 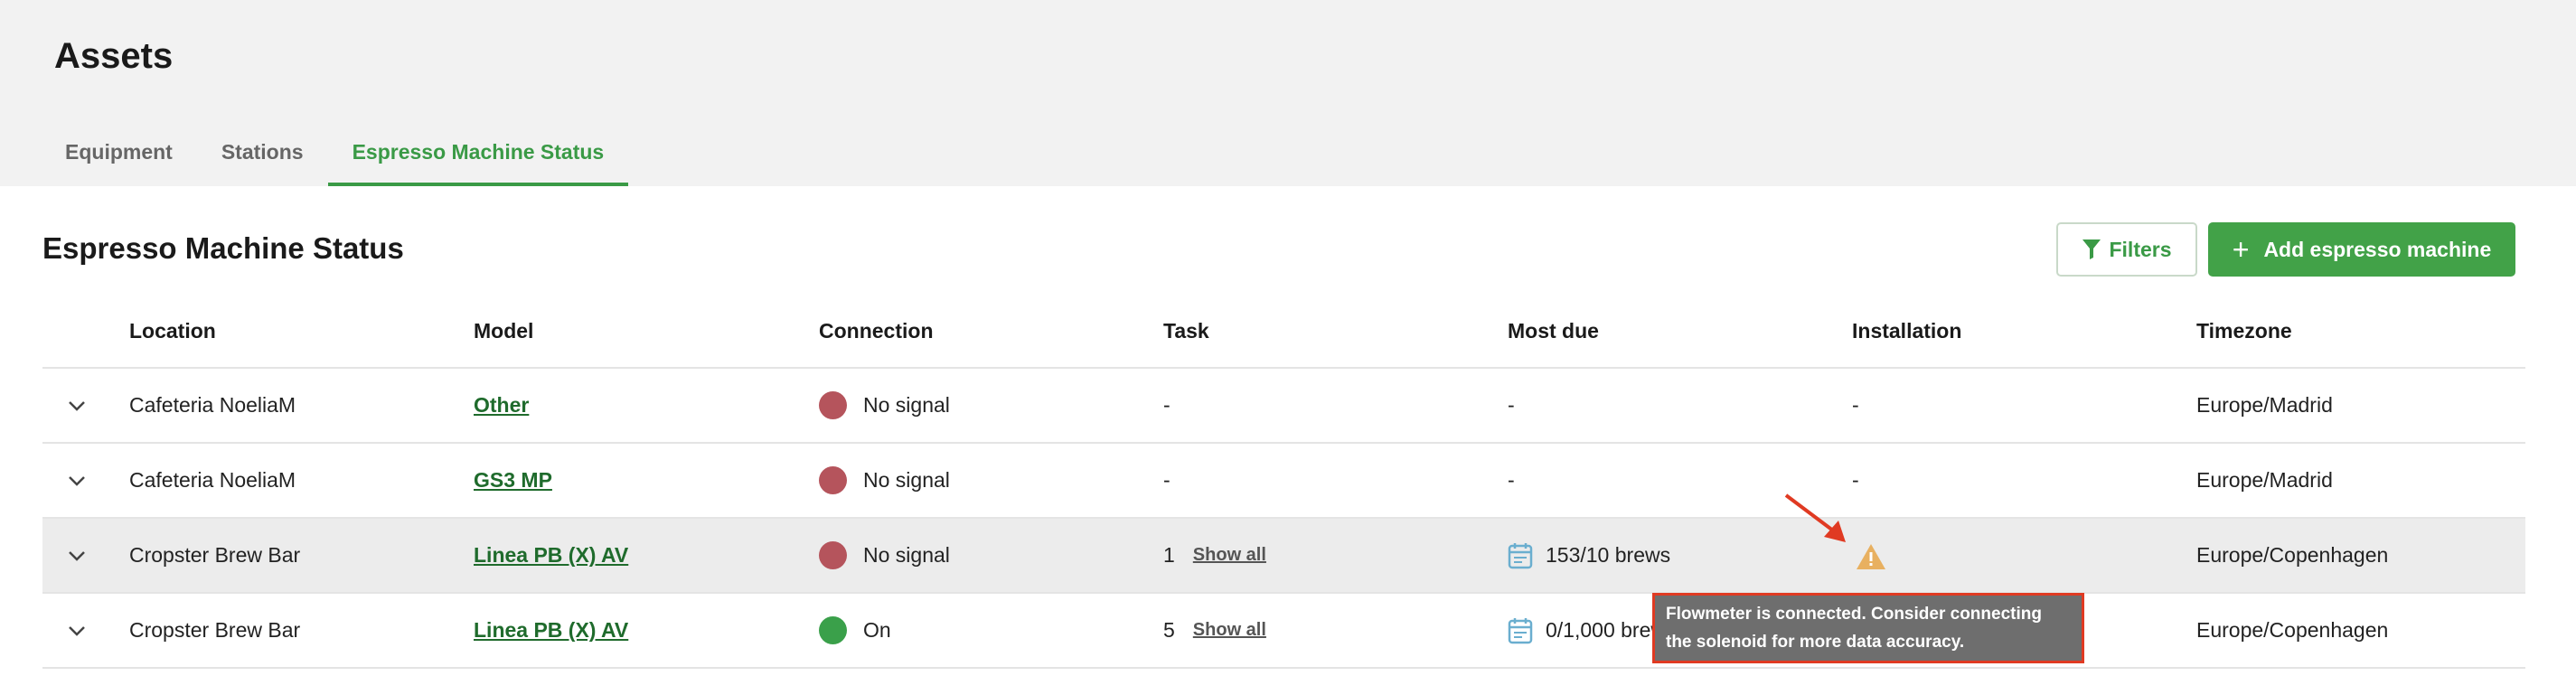 I want to click on annotation-arrow, so click(x=1815, y=517).